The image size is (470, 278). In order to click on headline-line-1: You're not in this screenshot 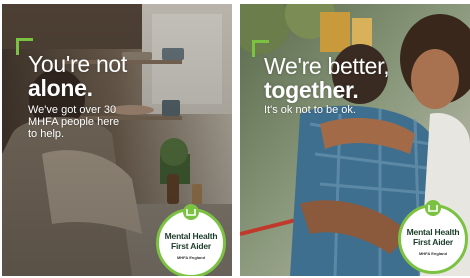, I will do `click(78, 64)`.